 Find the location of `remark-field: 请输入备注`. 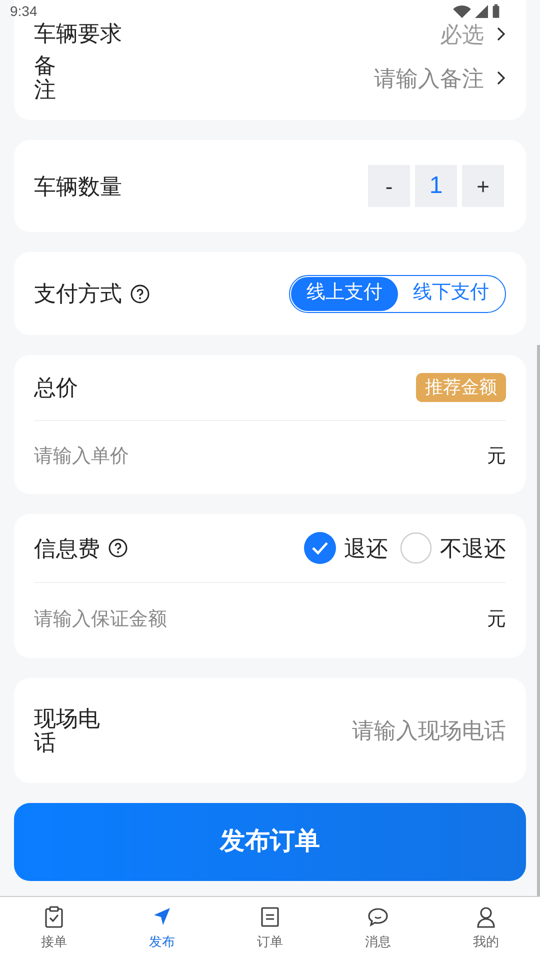

remark-field: 请输入备注 is located at coordinates (359, 78).